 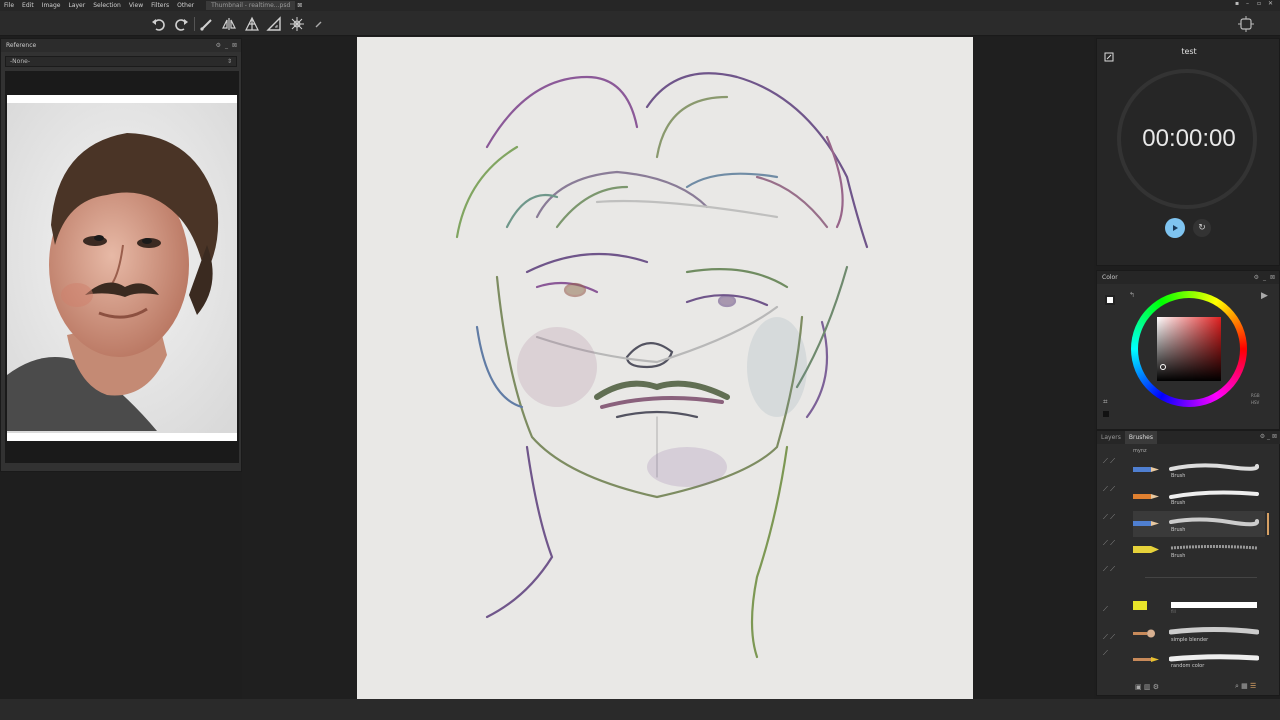 What do you see at coordinates (1201, 577) in the screenshot?
I see `brush-divider` at bounding box center [1201, 577].